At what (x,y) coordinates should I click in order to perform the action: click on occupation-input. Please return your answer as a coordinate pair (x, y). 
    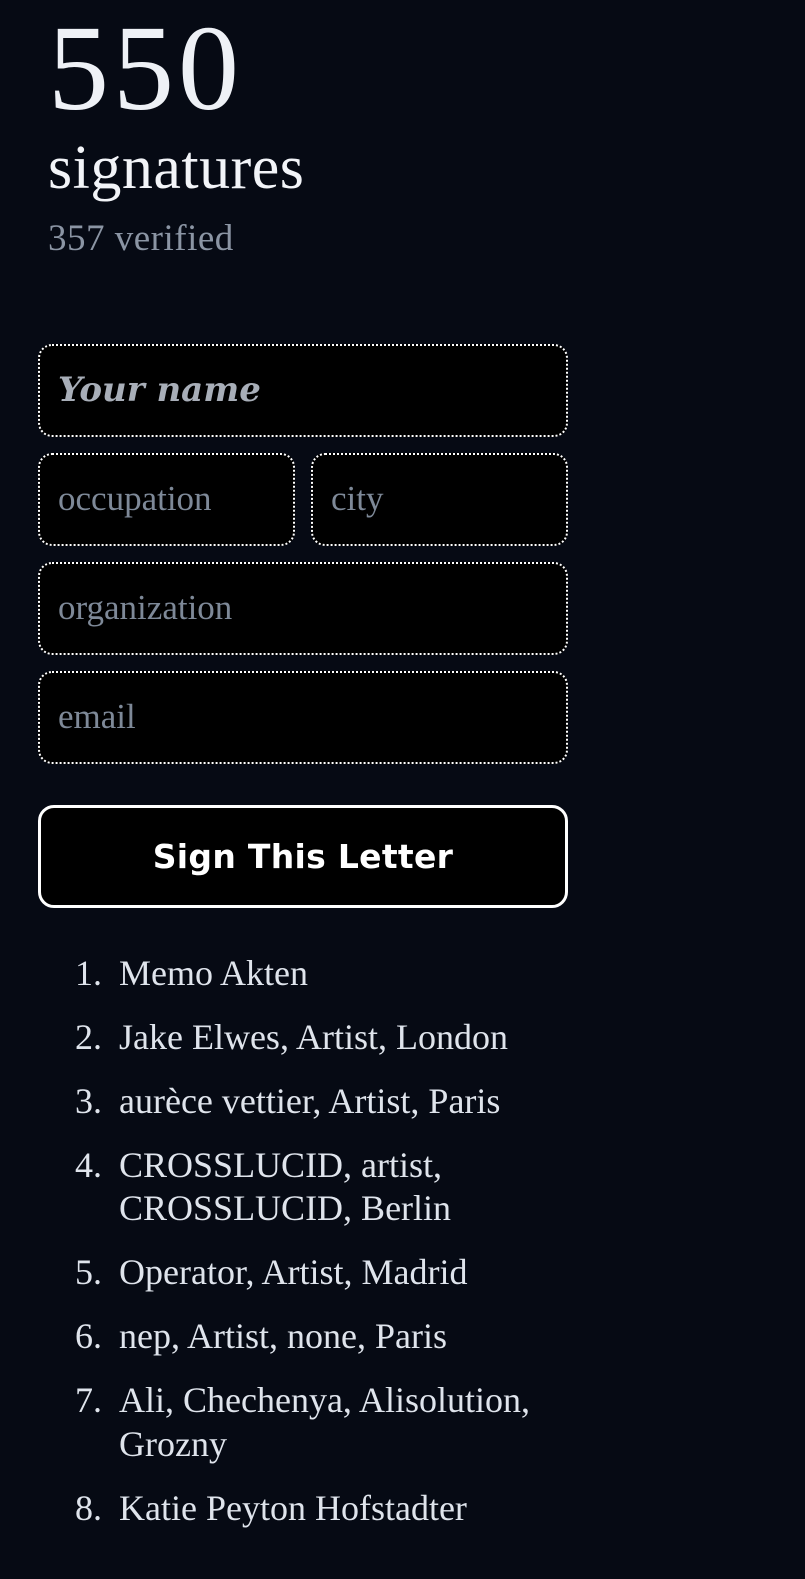
    Looking at the image, I should click on (166, 499).